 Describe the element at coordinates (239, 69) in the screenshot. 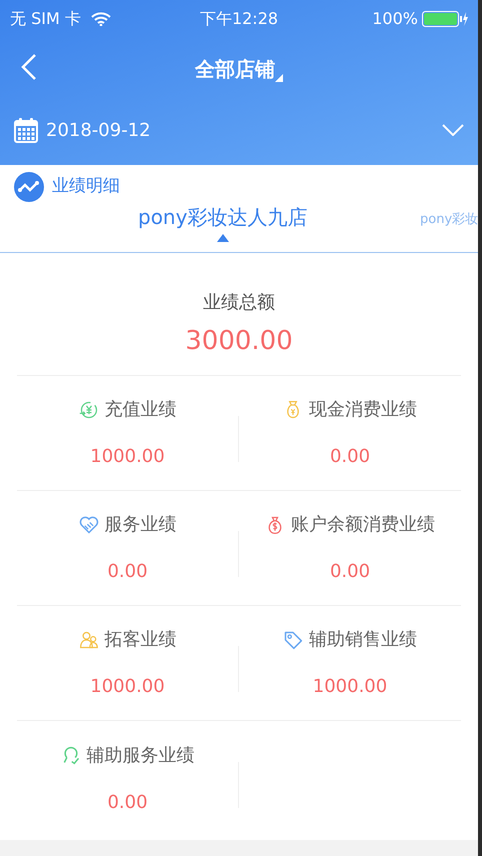

I see `store-selector: 全部店铺` at that location.